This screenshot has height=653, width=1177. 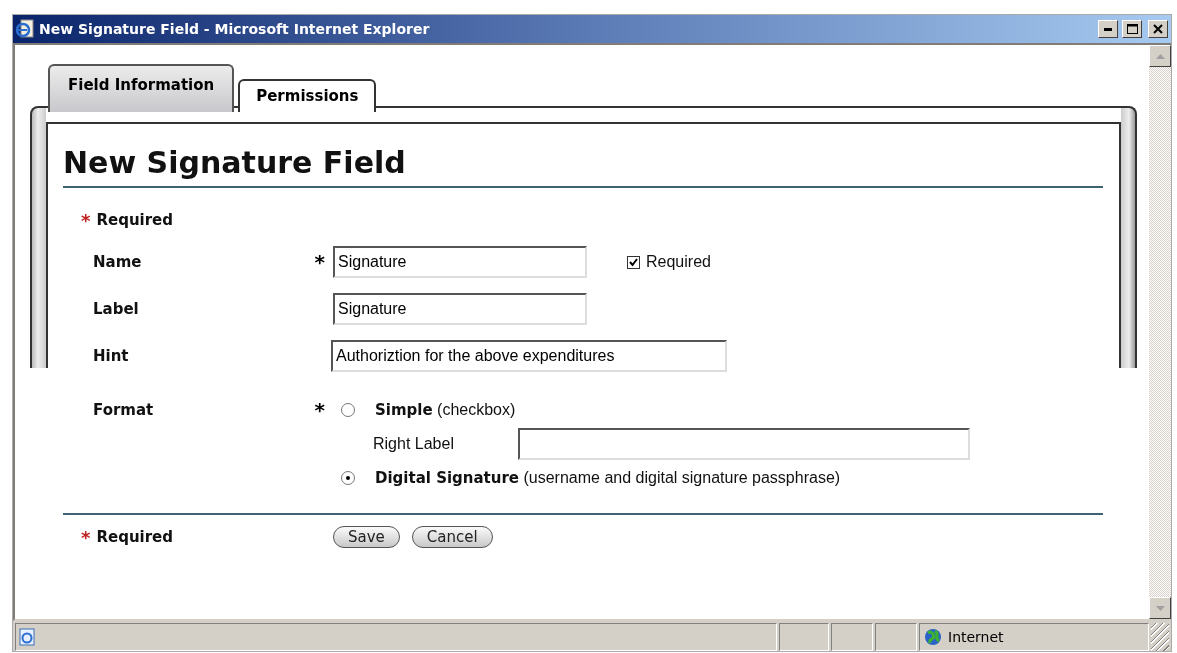 I want to click on field-label: Name, so click(x=118, y=262).